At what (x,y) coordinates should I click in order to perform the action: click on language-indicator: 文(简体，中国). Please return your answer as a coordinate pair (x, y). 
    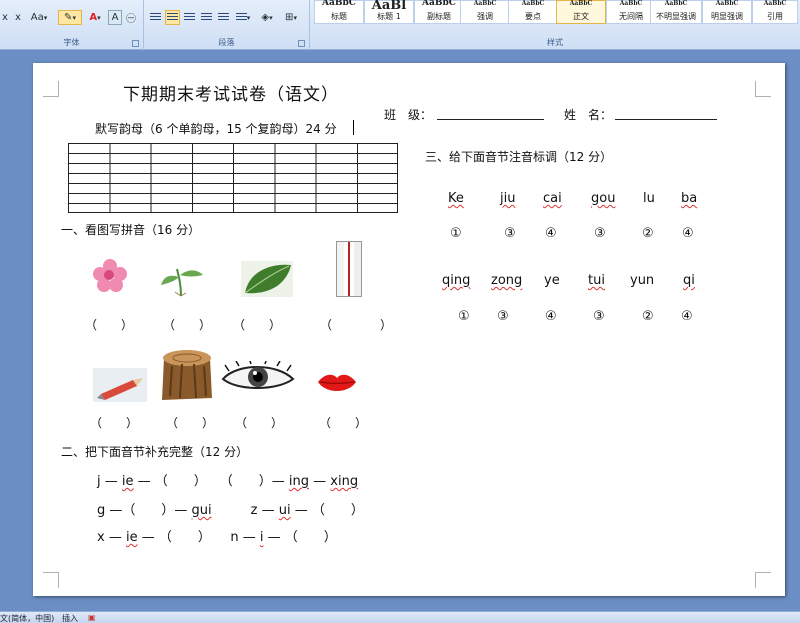
    Looking at the image, I should click on (27, 618).